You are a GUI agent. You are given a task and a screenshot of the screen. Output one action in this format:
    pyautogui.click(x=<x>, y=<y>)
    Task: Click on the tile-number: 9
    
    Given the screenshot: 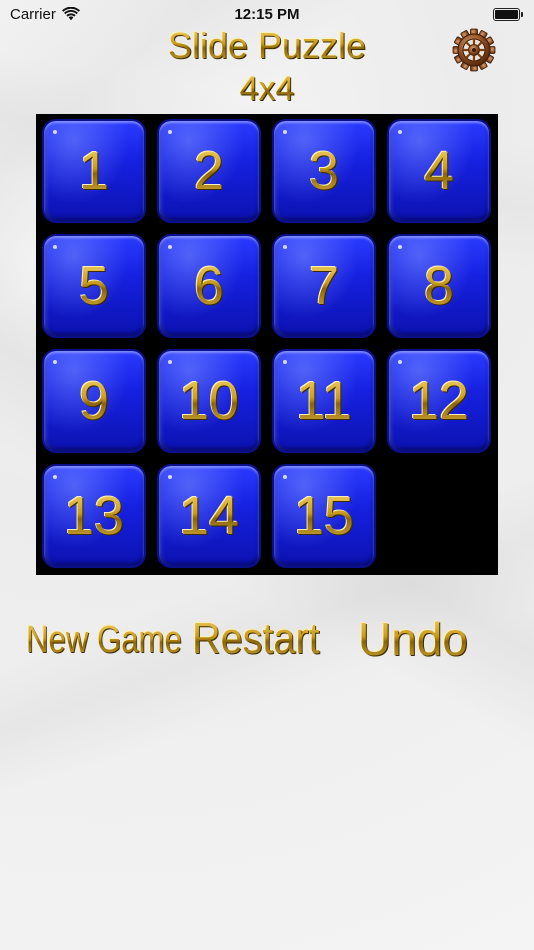 What is the action you would take?
    pyautogui.click(x=94, y=401)
    